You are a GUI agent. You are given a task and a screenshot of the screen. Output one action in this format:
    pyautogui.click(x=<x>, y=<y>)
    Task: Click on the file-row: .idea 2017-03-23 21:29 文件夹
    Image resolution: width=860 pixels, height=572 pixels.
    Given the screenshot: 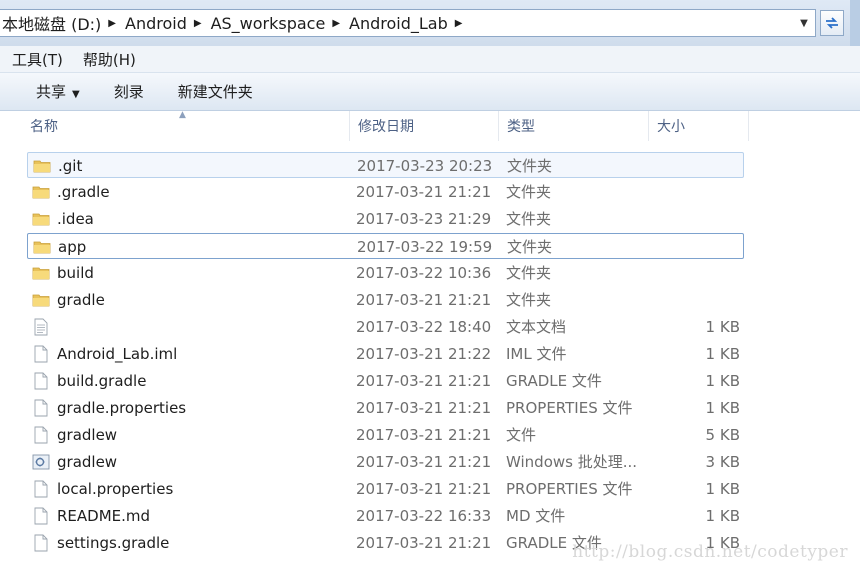 What is the action you would take?
    pyautogui.click(x=385, y=219)
    